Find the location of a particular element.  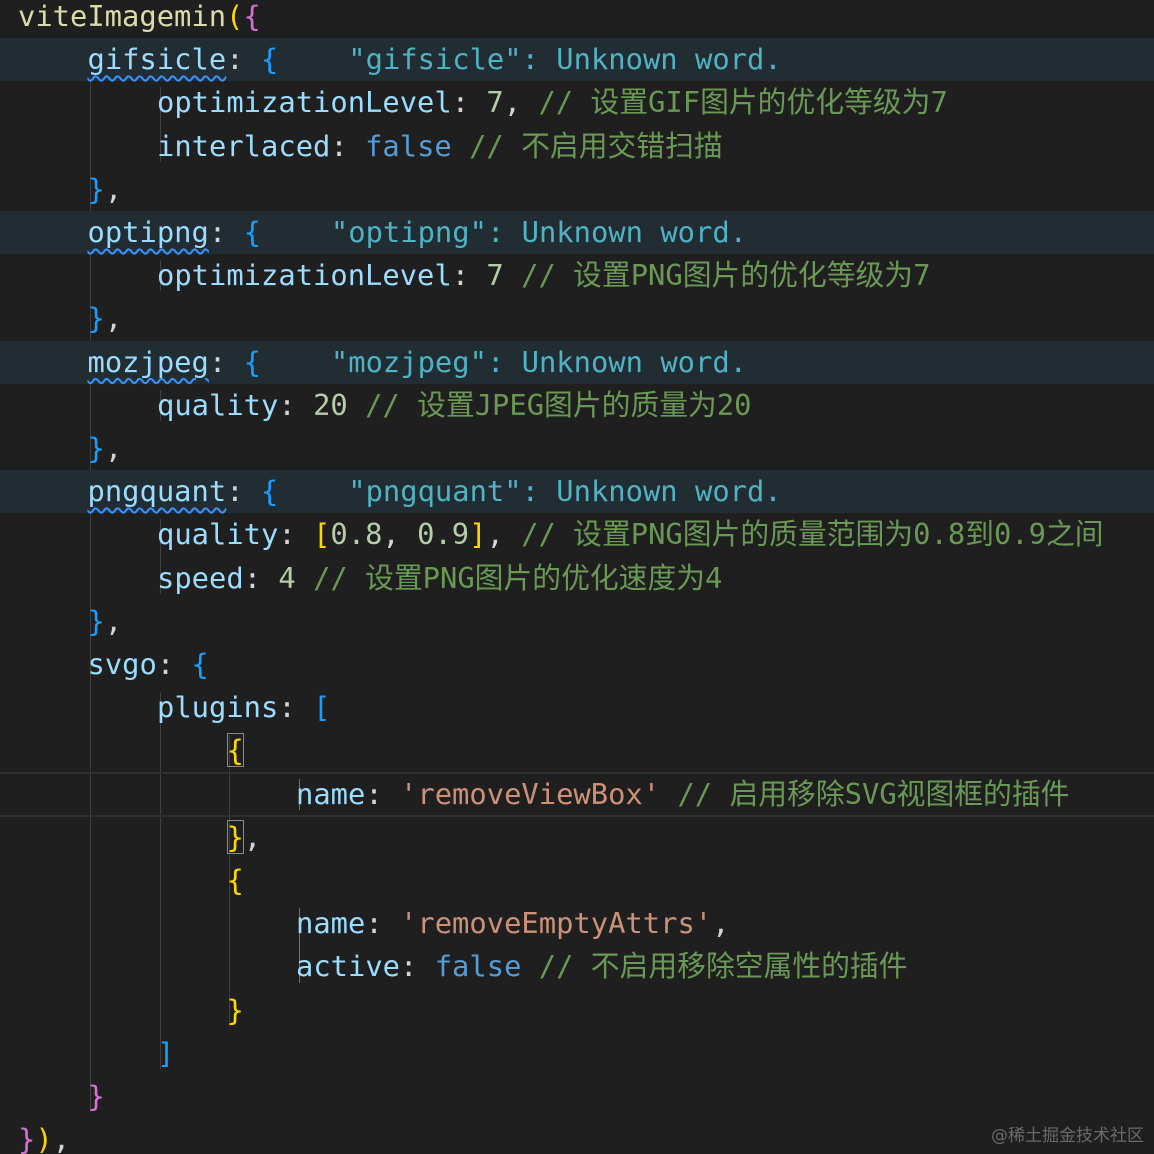

code-content: }), is located at coordinates (44, 1136).